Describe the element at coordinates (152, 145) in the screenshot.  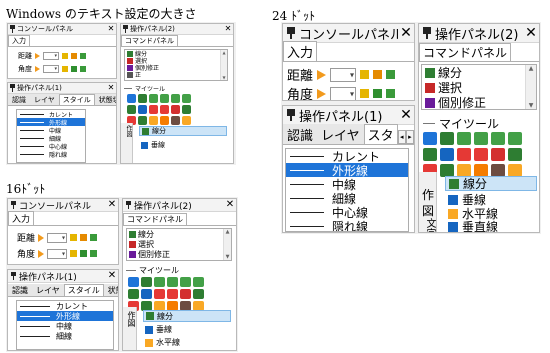
I see `my-tool-perpendicular: 垂線` at that location.